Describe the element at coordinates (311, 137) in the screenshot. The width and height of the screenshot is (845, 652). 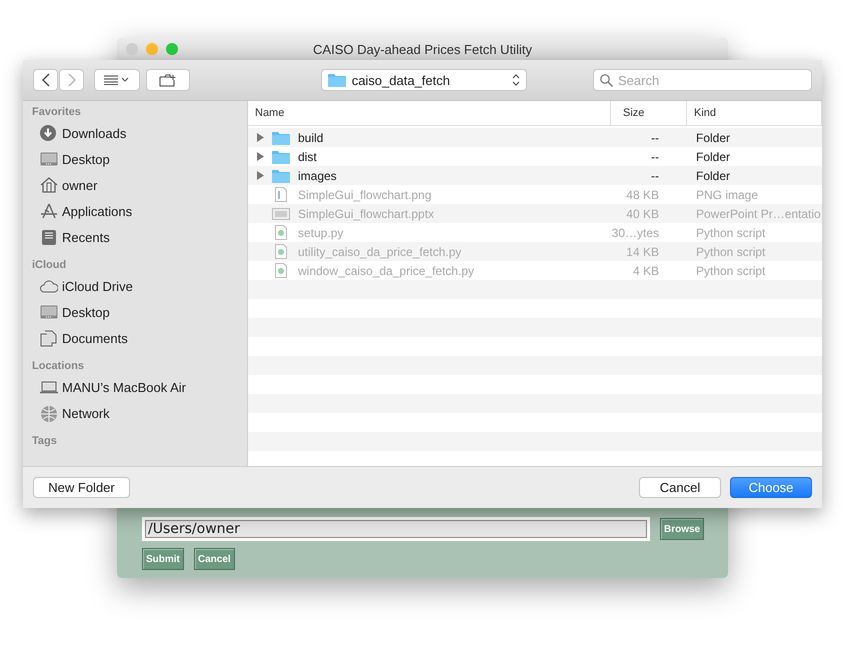
I see `file-name: build` at that location.